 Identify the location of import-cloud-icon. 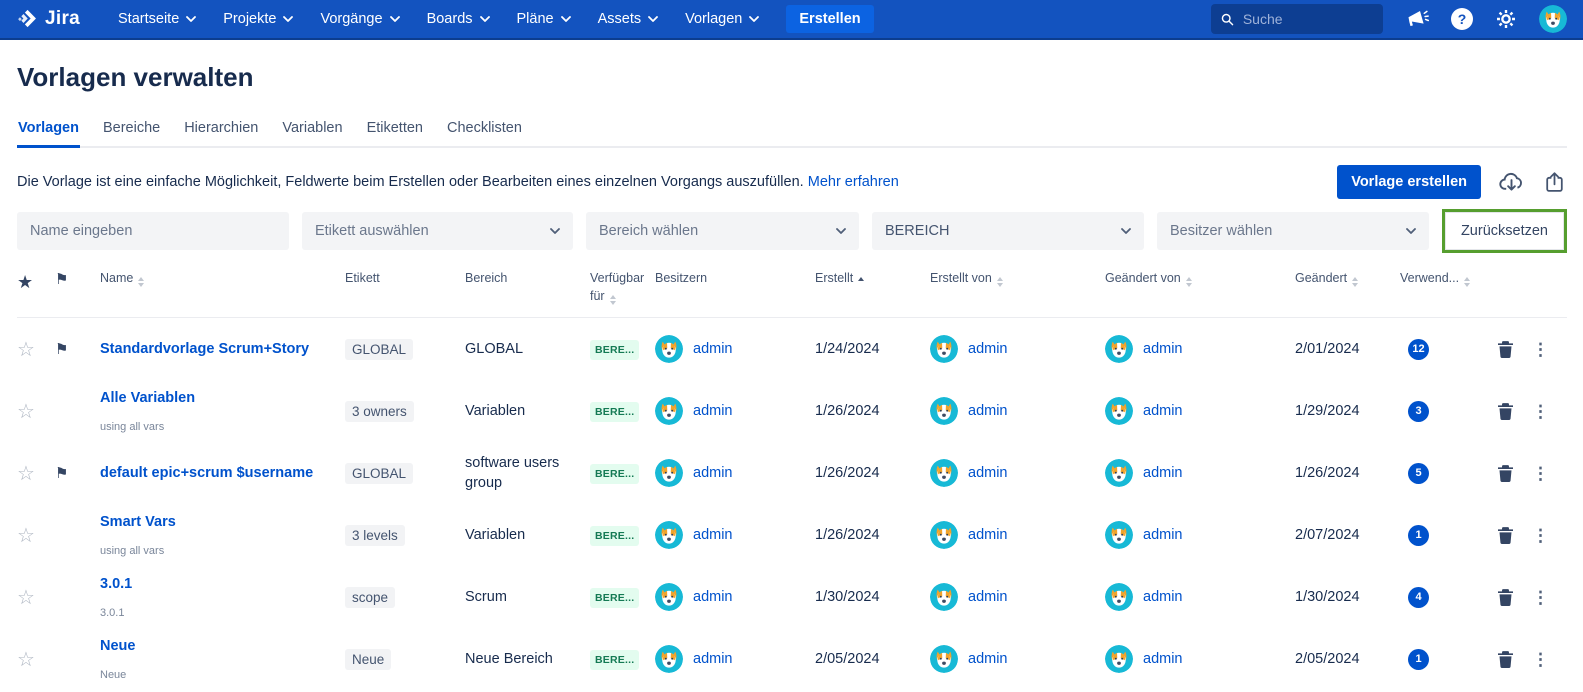
(1511, 182).